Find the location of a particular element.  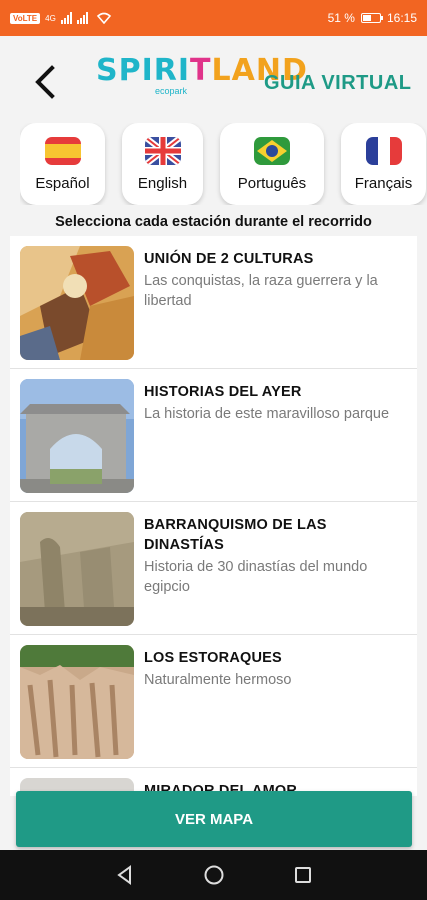

spiritland-logo: SPIRITLAND ecopark is located at coordinates (202, 80).